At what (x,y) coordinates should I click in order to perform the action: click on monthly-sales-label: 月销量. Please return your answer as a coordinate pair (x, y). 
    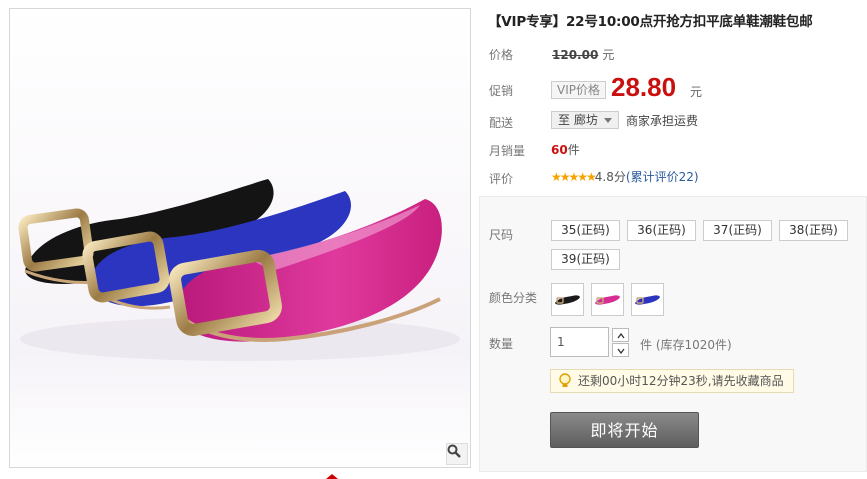
    Looking at the image, I should click on (507, 151).